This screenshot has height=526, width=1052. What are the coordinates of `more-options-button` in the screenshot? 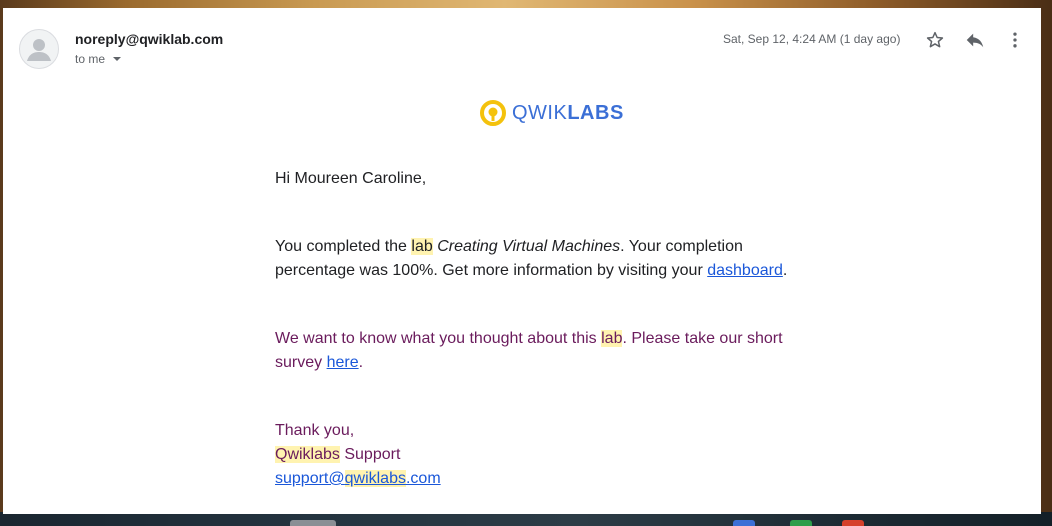 It's located at (1015, 40).